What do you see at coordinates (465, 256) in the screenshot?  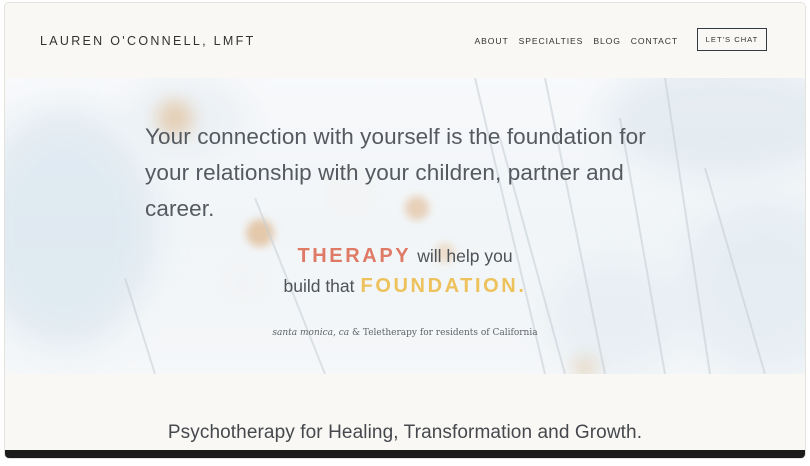 I see `tagline-part-1: will help you` at bounding box center [465, 256].